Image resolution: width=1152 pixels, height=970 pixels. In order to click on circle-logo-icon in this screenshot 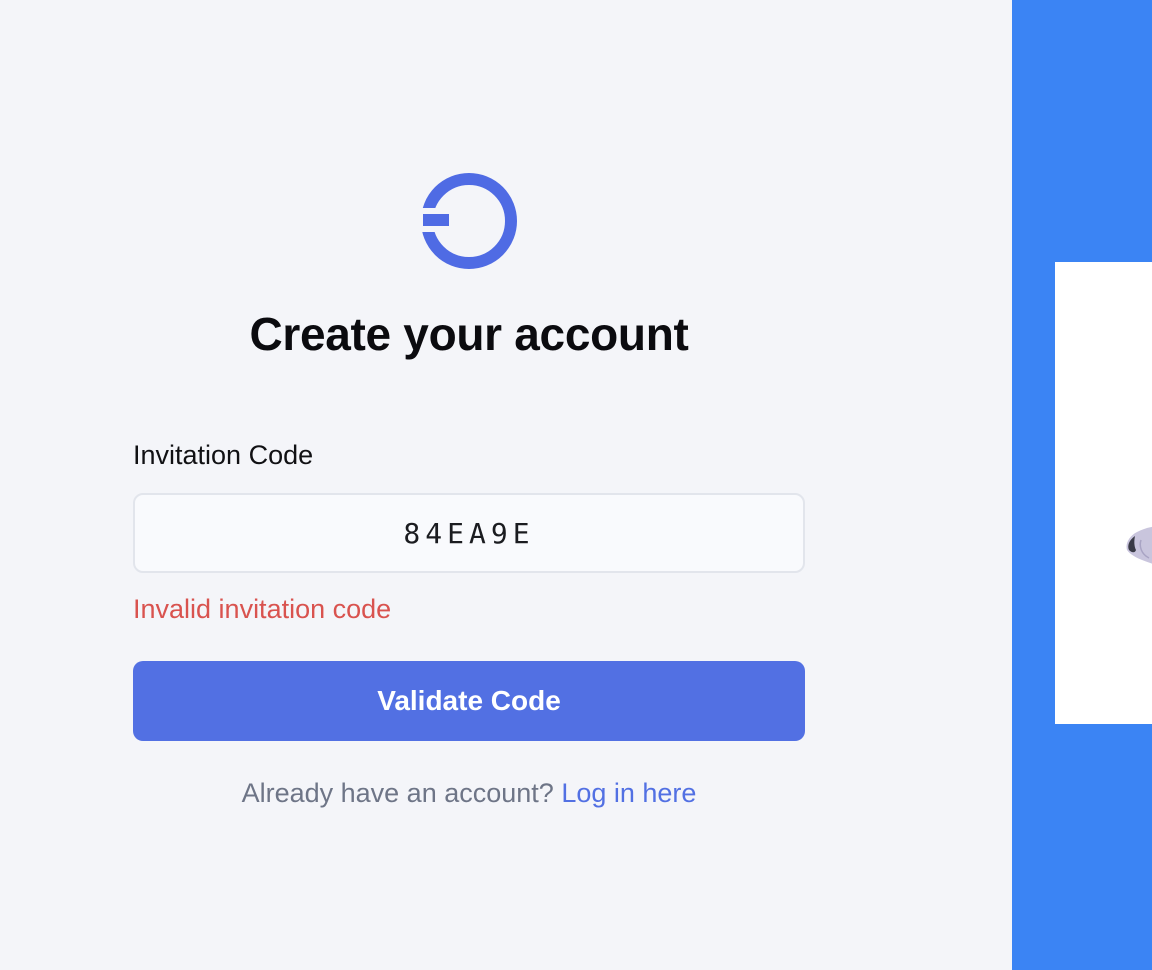, I will do `click(468, 221)`.